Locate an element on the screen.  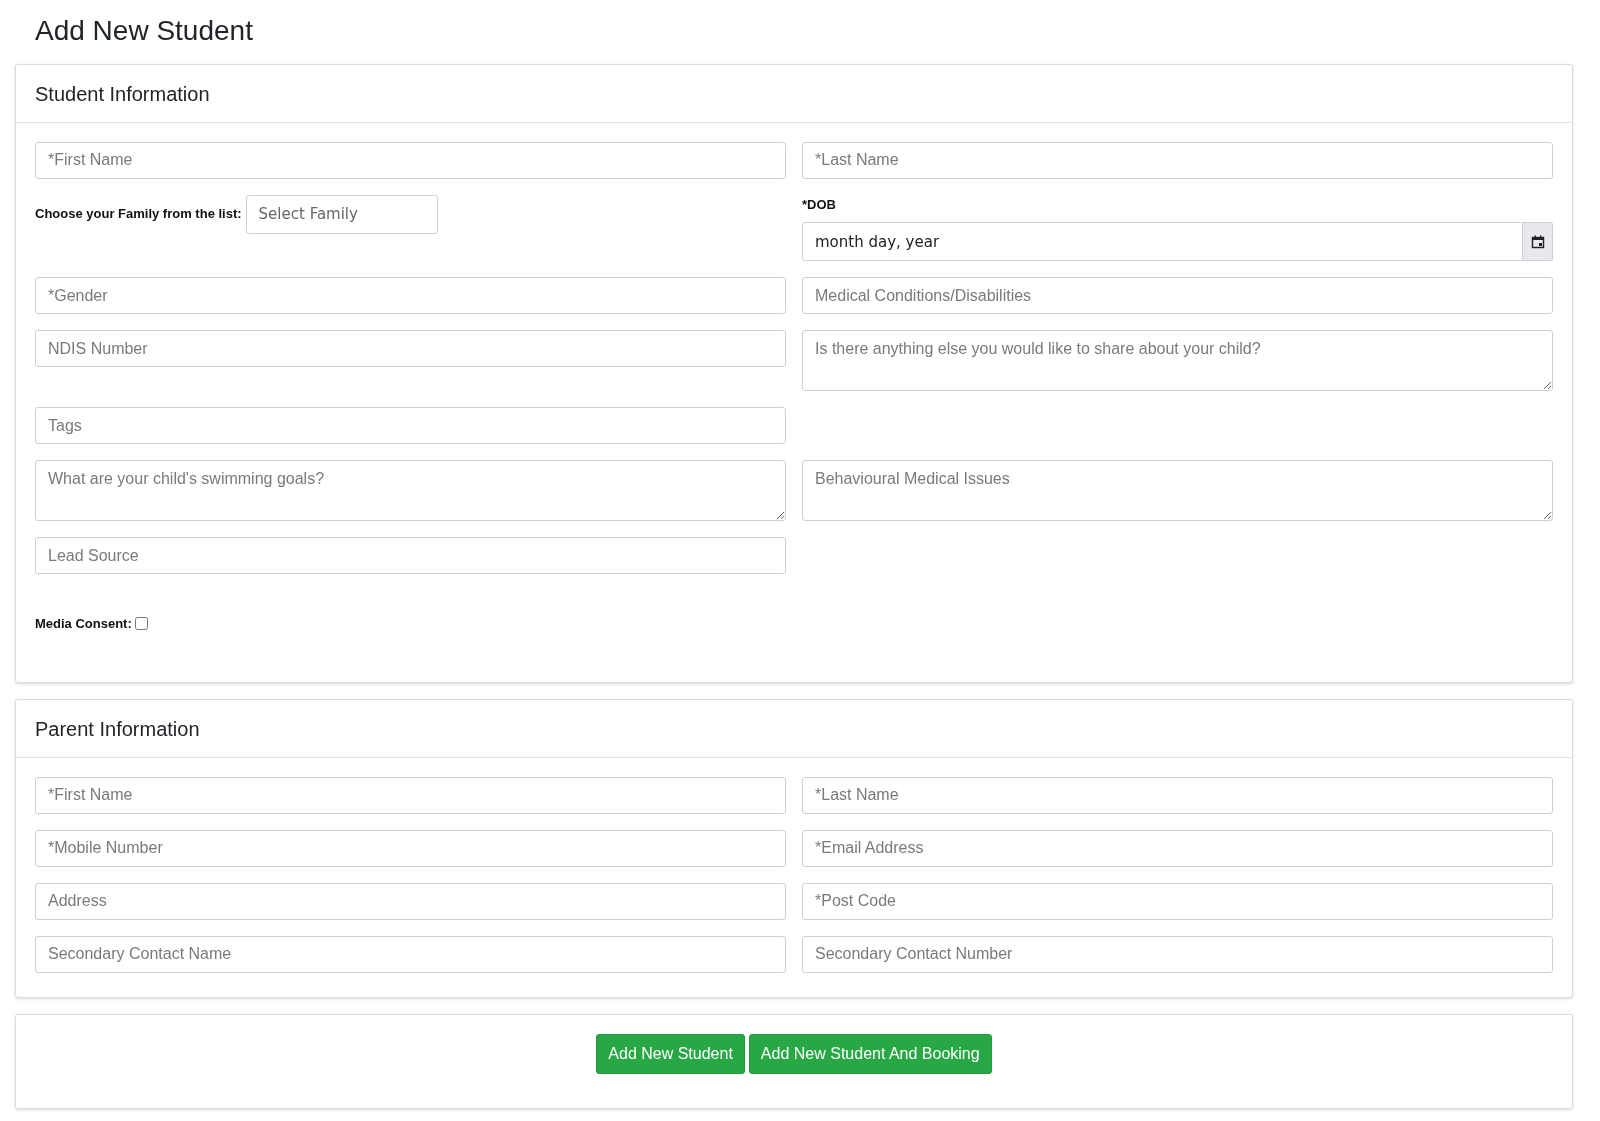
input-field: *Email Address is located at coordinates (1177, 848).